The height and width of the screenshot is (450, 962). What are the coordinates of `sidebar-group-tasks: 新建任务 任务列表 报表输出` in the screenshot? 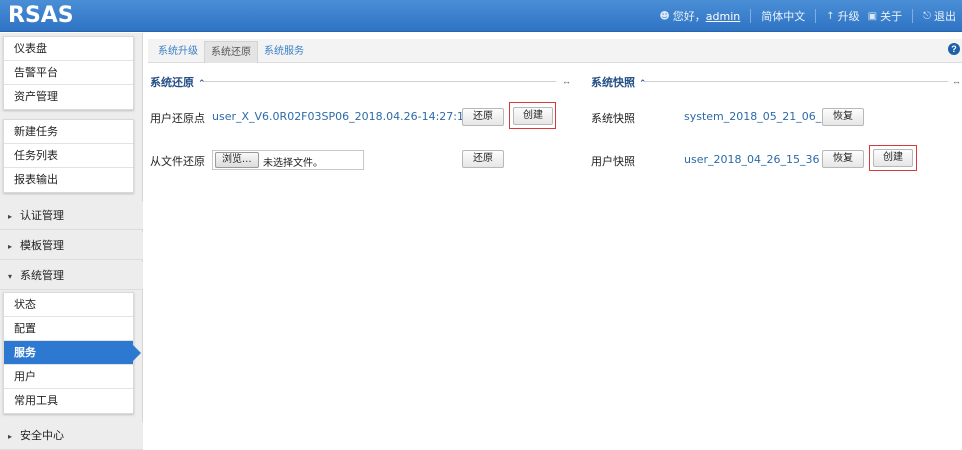 It's located at (68, 156).